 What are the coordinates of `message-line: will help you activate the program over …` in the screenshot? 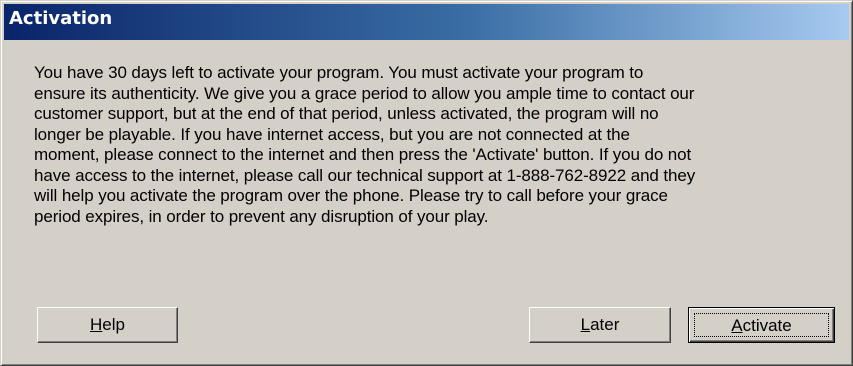 It's located at (351, 195).